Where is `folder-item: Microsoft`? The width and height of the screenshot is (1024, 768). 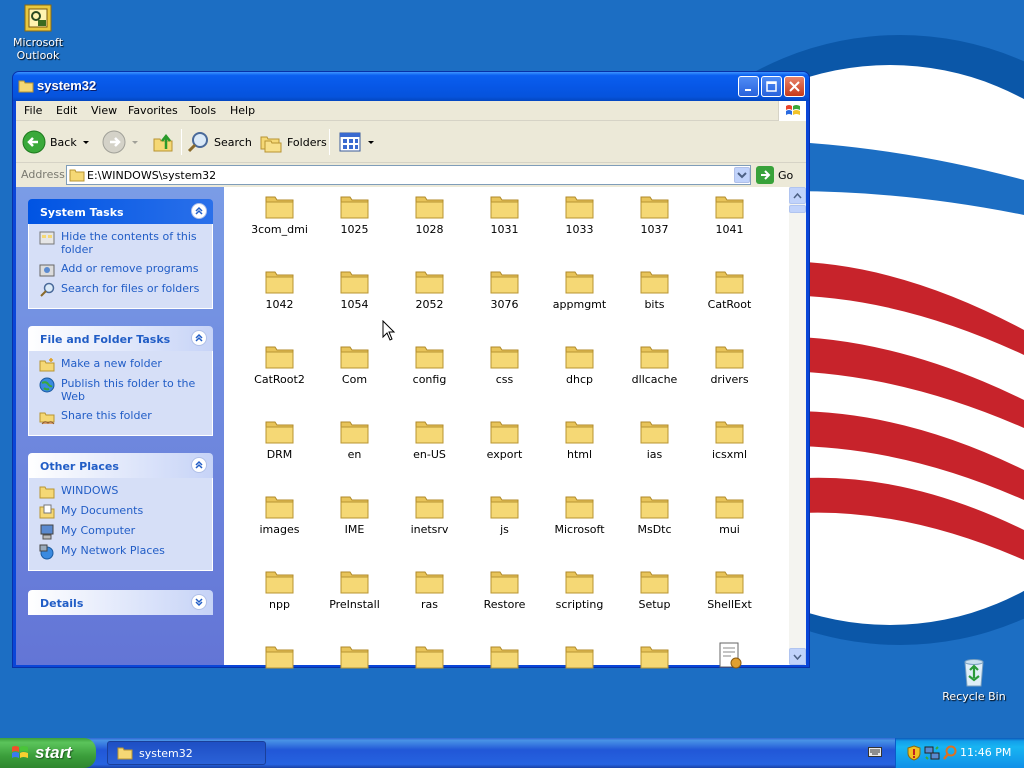
folder-item: Microsoft is located at coordinates (579, 513).